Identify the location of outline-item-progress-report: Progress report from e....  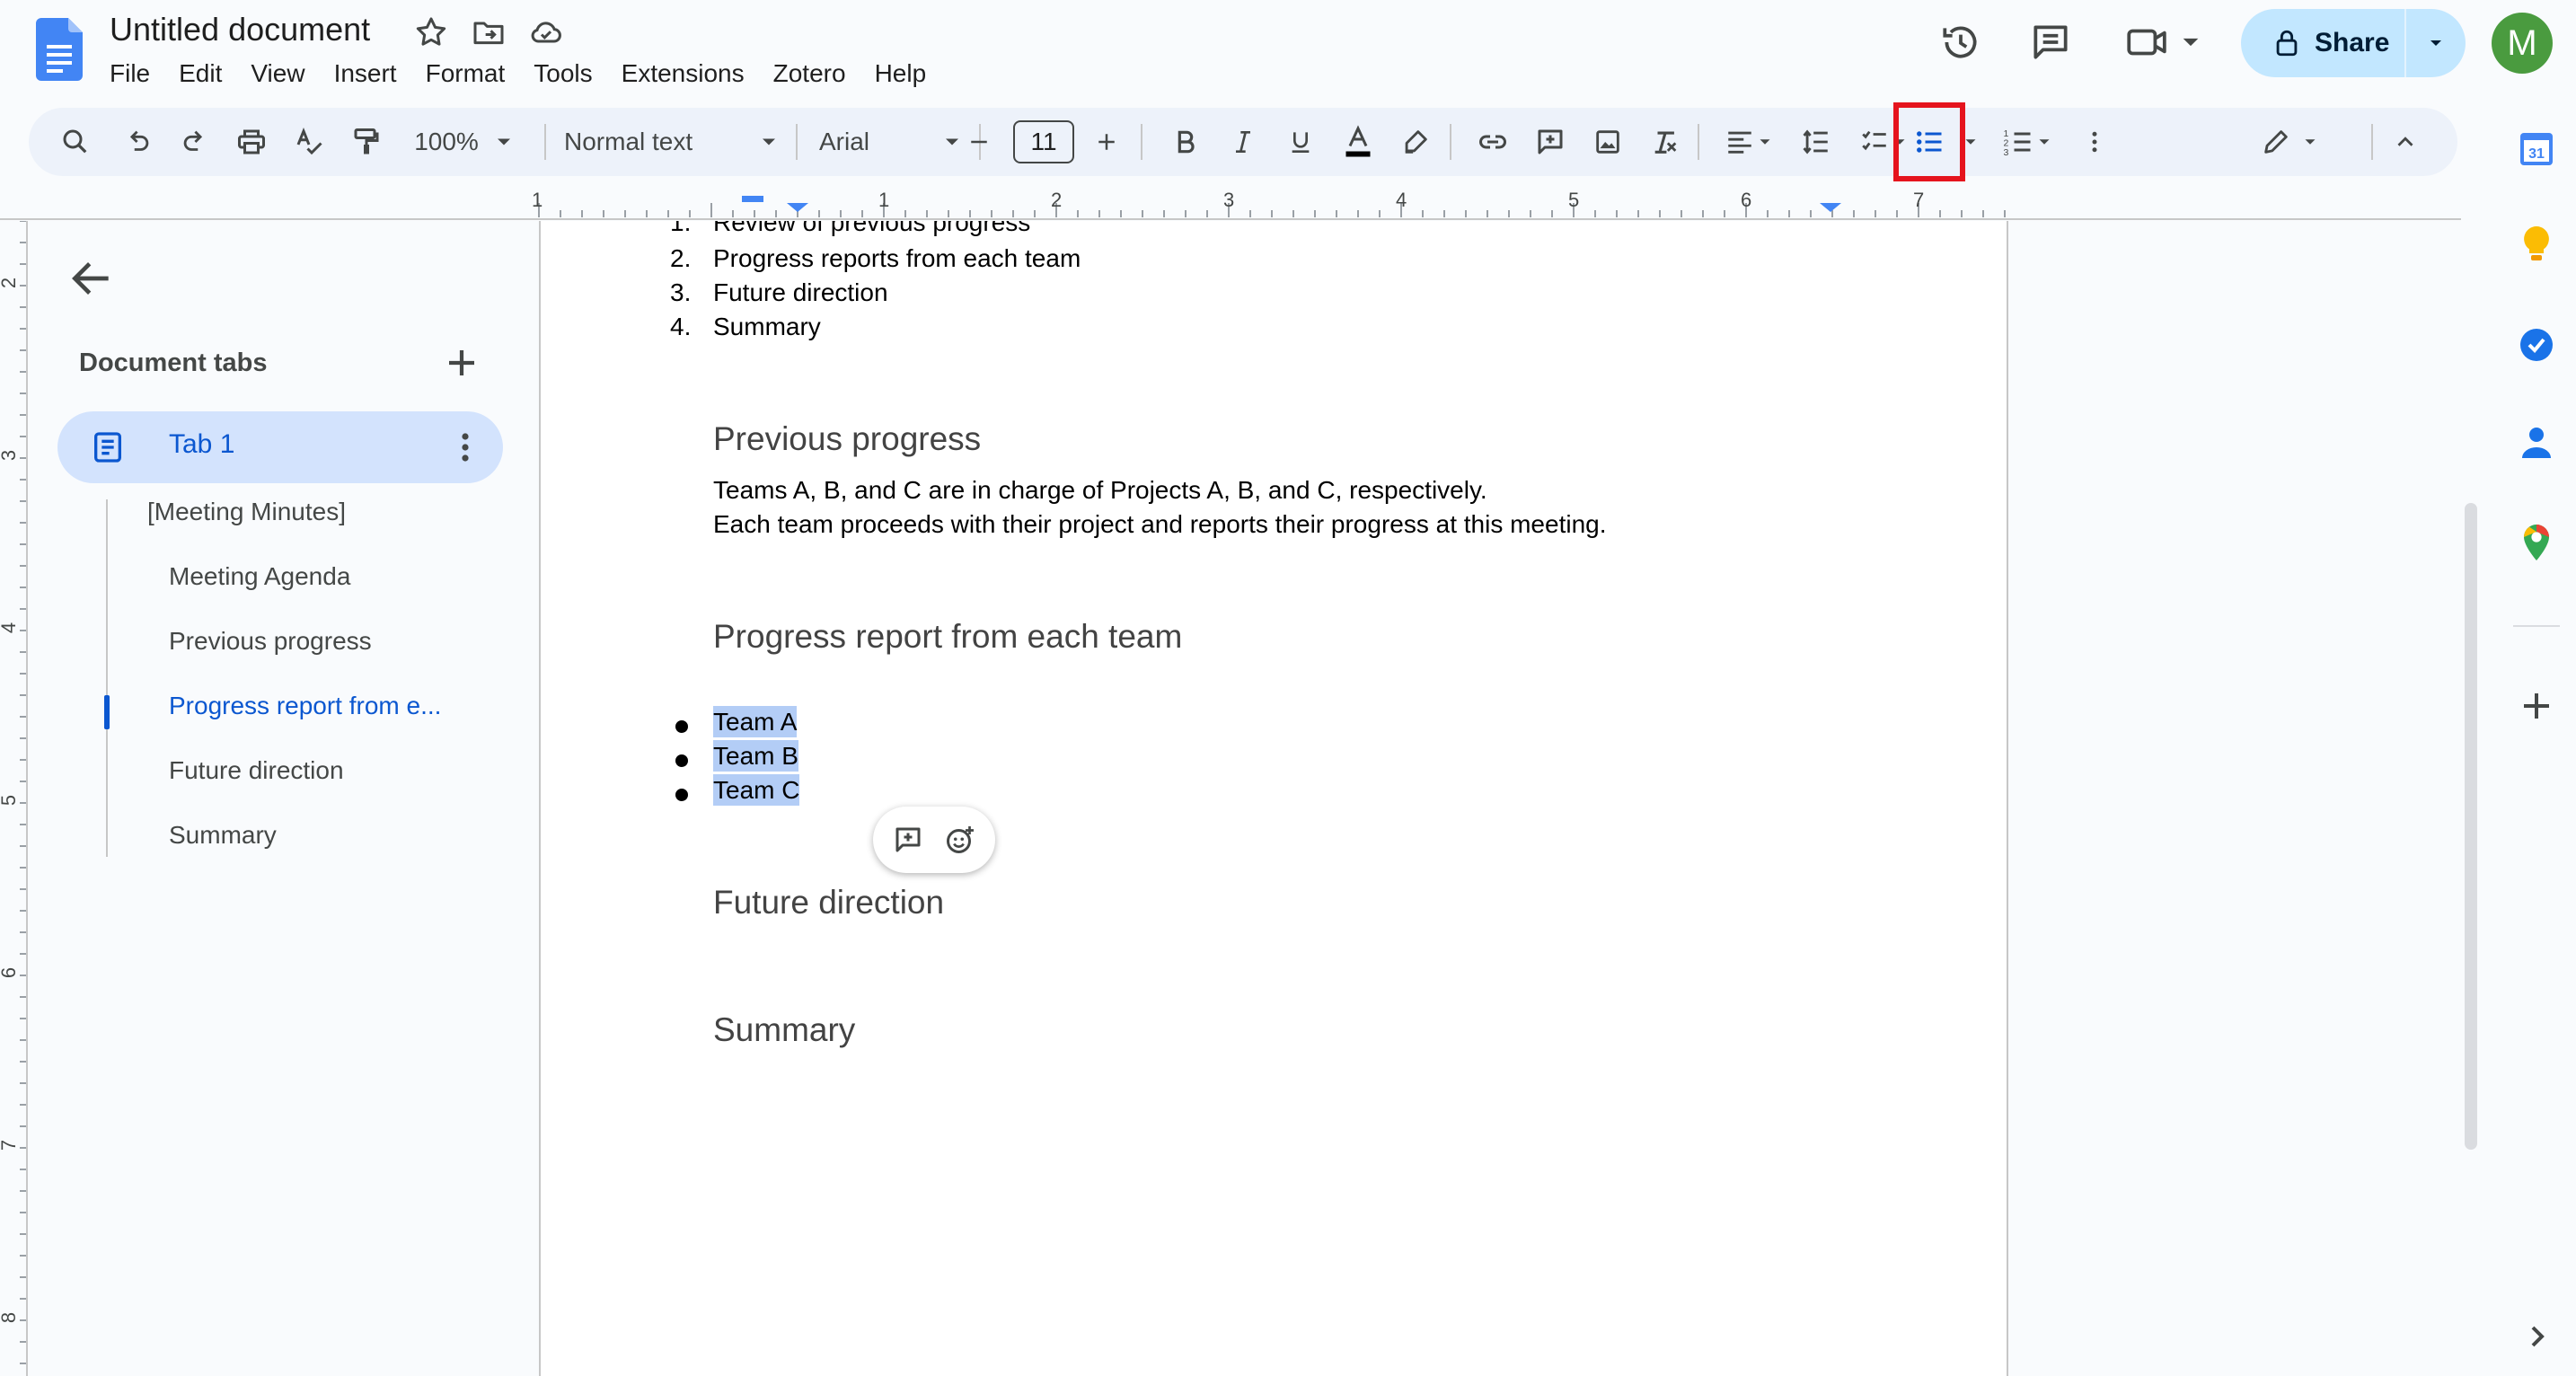
(305, 706).